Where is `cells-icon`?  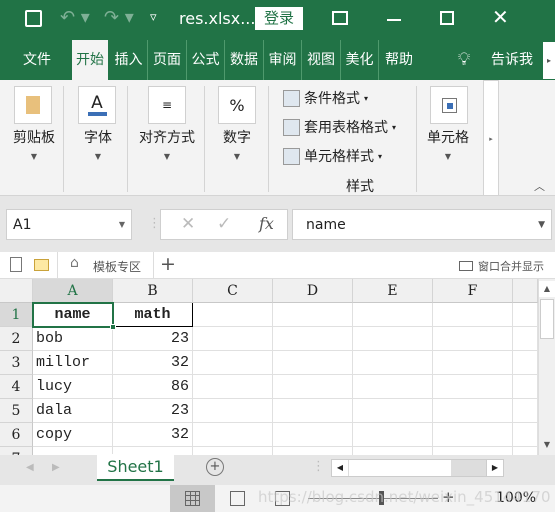
cells-icon is located at coordinates (449, 105).